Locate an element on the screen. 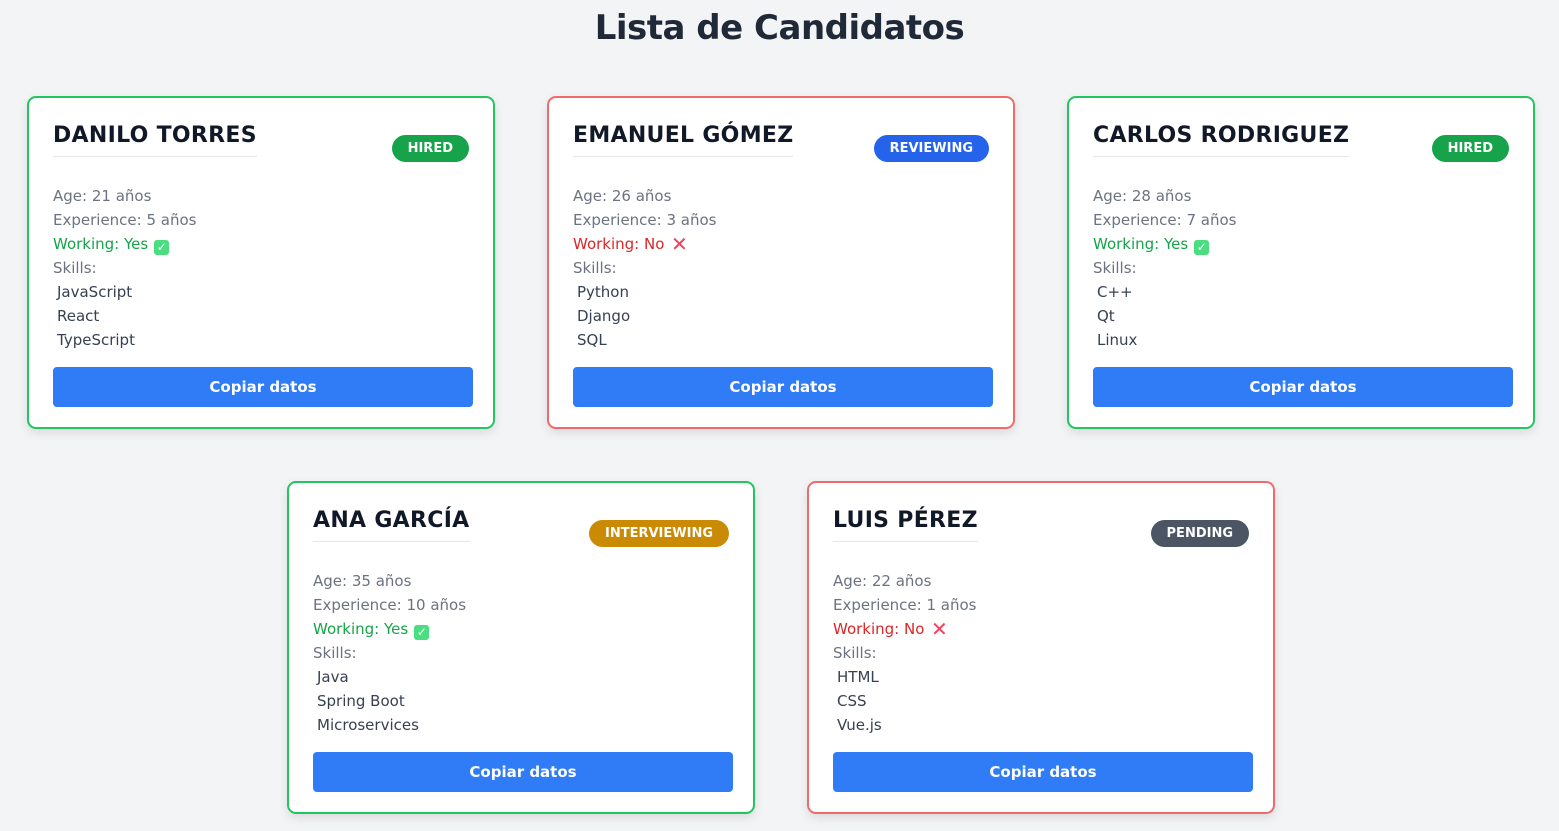 The height and width of the screenshot is (831, 1559). skills-list: HTML CSS Vue.js is located at coordinates (904, 701).